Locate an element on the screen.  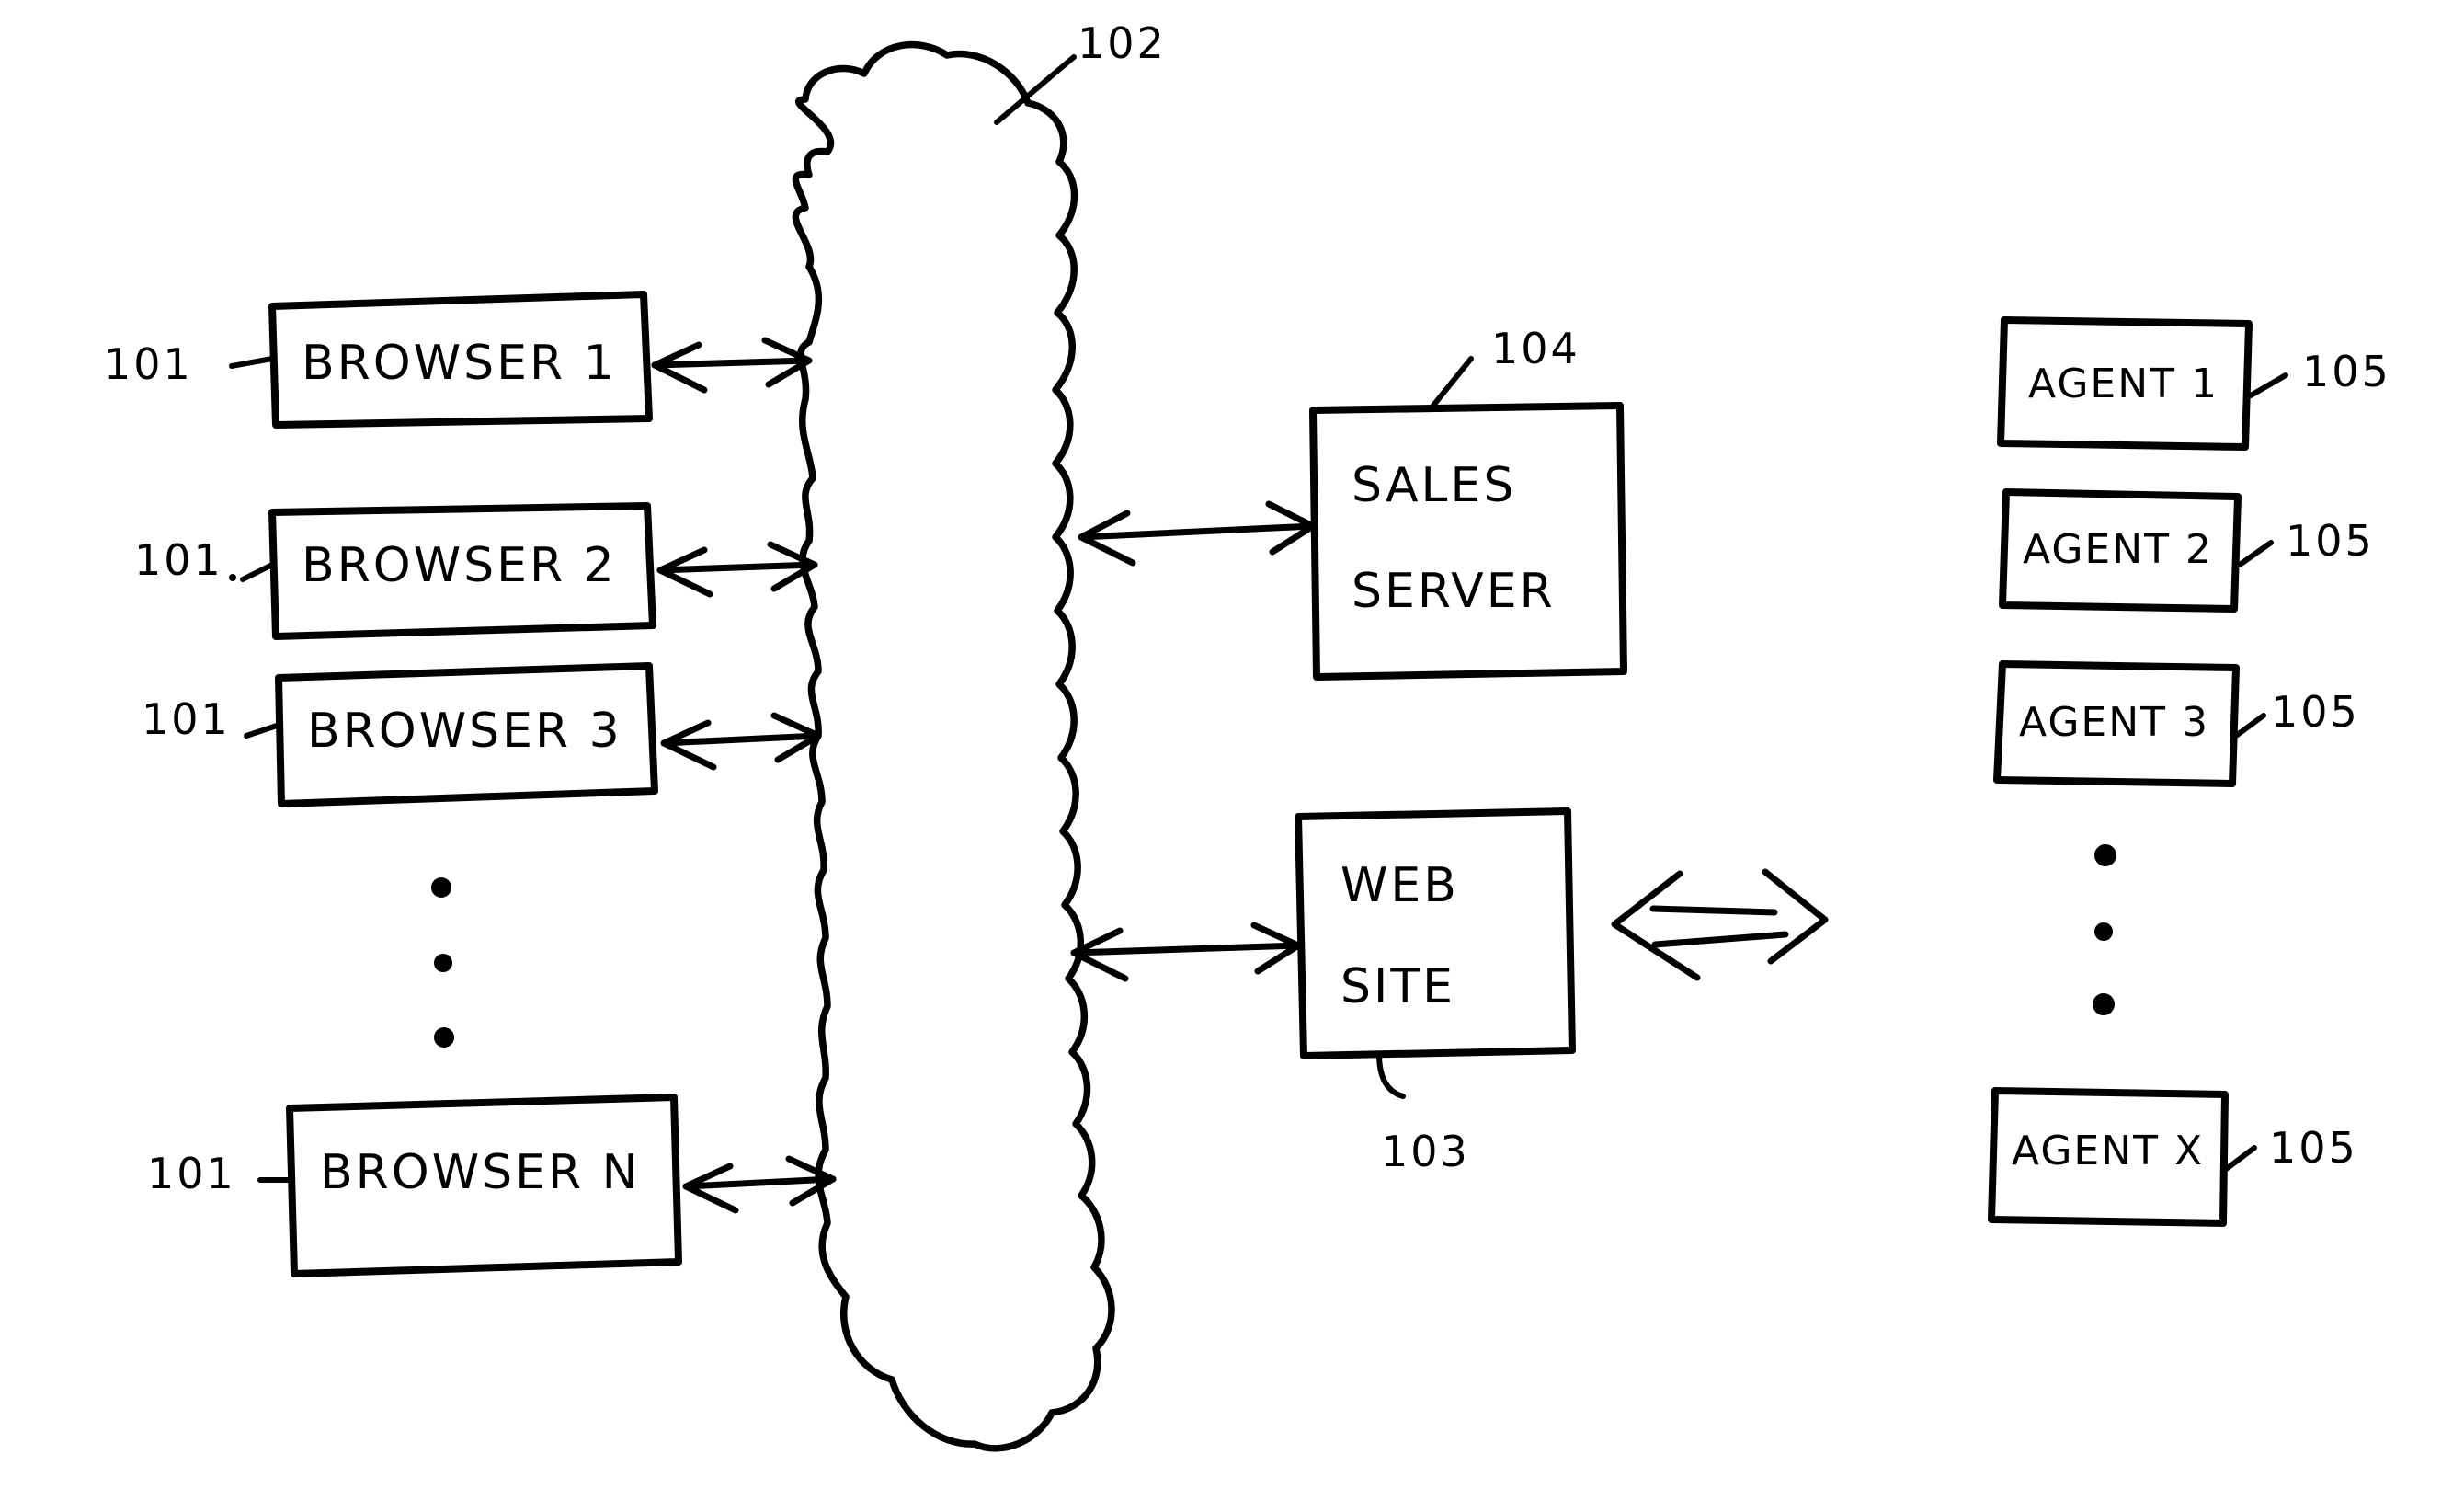
agent-3-ref-label: 105 is located at coordinates (2315, 712).